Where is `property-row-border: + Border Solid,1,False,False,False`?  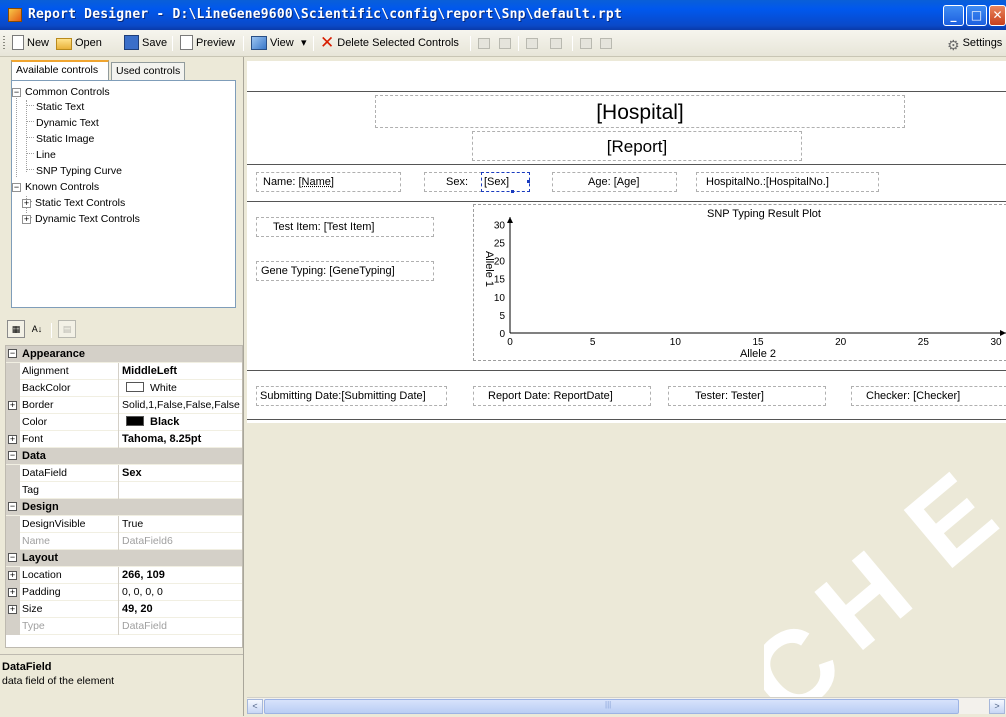
property-row-border: + Border Solid,1,False,False,False is located at coordinates (124, 405).